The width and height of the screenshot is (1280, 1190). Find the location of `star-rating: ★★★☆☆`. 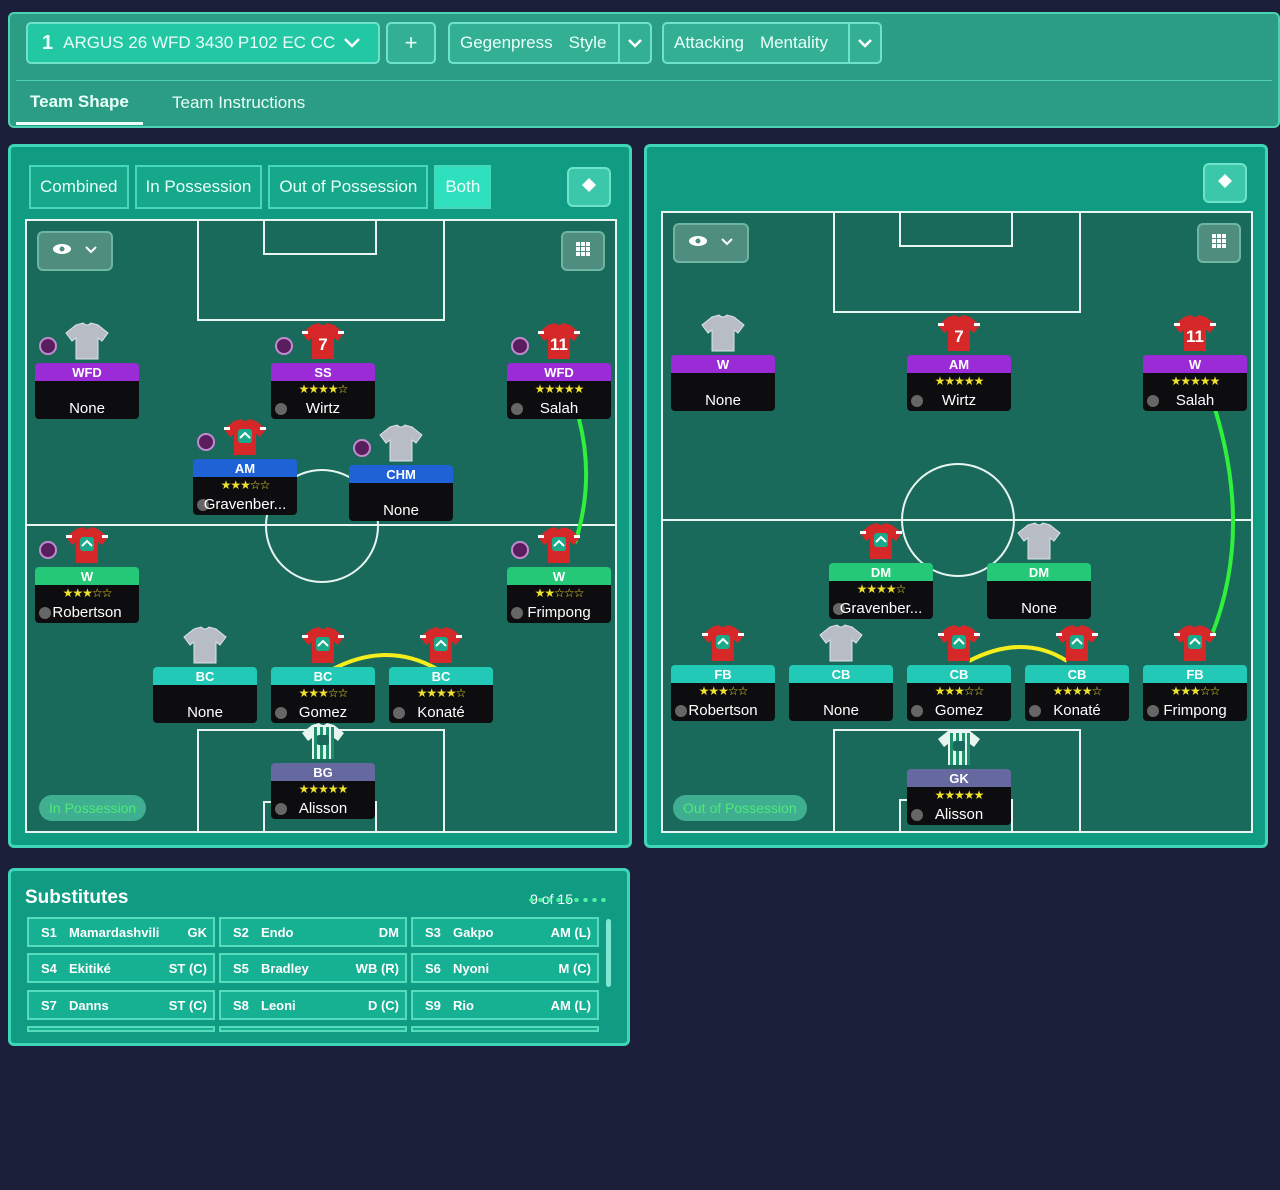

star-rating: ★★★☆☆ is located at coordinates (1195, 691).